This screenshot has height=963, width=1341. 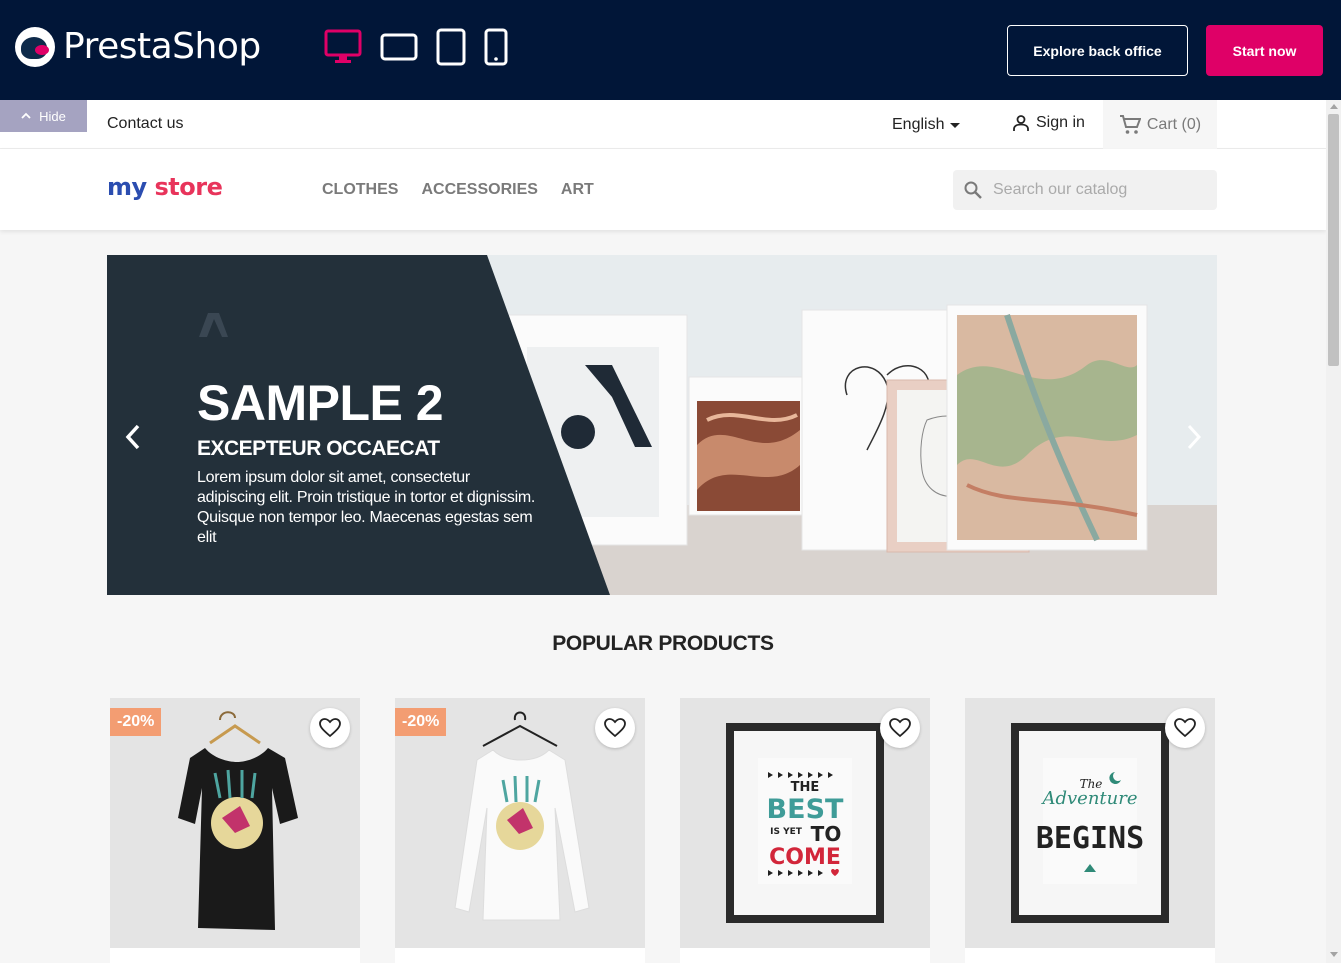 I want to click on scroll-up-icon, so click(x=1334, y=106).